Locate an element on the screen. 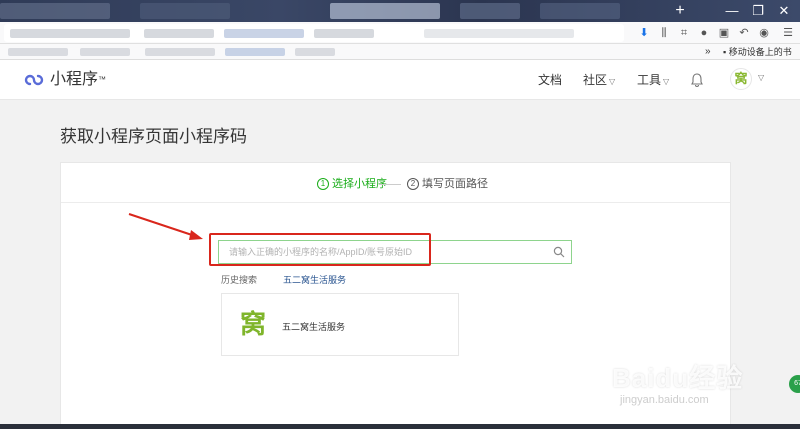  menu-icon: ☰ is located at coordinates (788, 33).